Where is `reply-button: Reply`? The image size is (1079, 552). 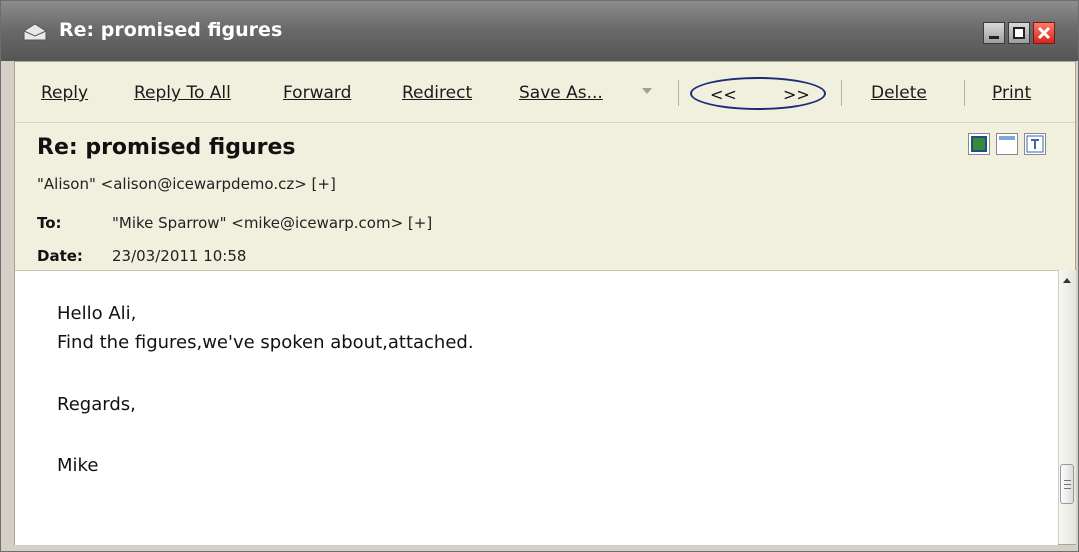
reply-button: Reply is located at coordinates (64, 93).